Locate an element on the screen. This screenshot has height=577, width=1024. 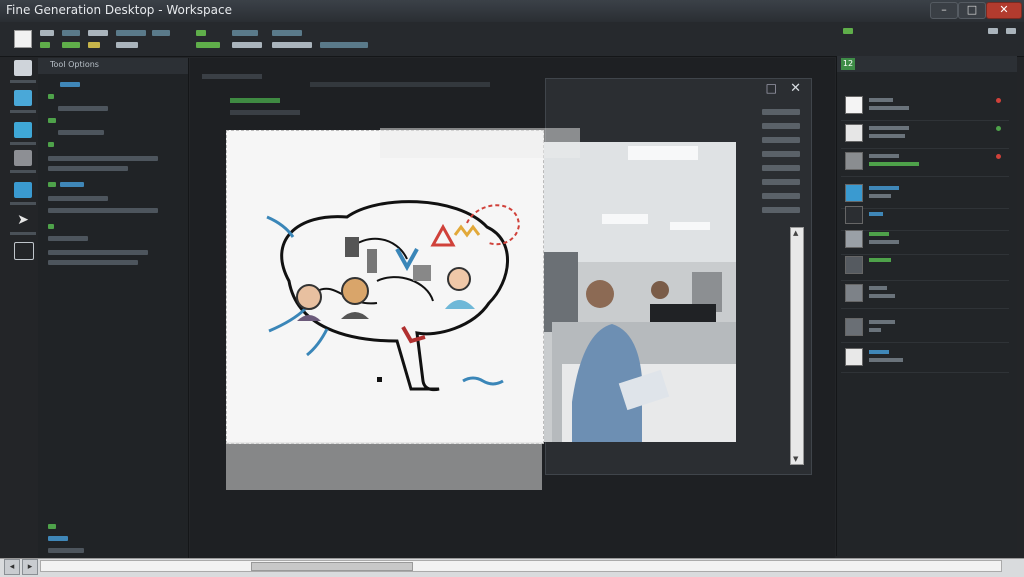
fill-tool-icon is located at coordinates (23, 190).